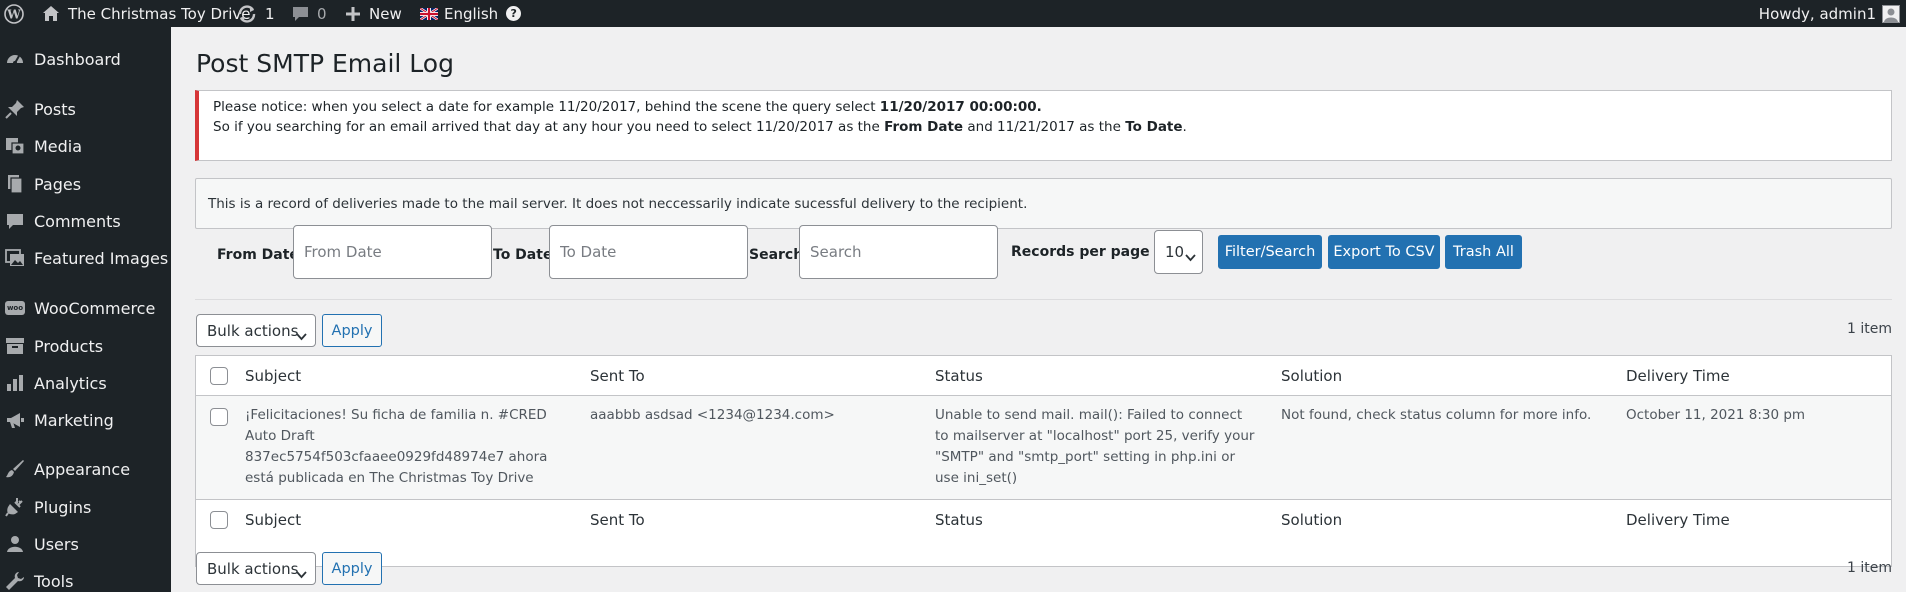 This screenshot has height=592, width=1906. Describe the element at coordinates (301, 336) in the screenshot. I see `chevron-down-icon` at that location.